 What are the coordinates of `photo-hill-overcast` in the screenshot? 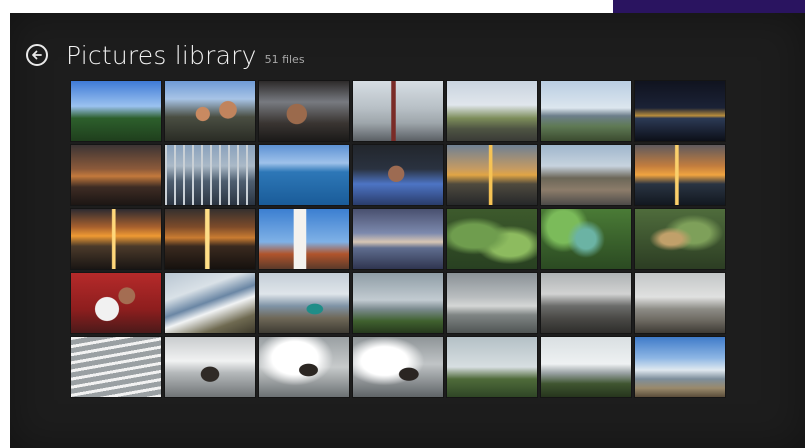 It's located at (586, 367).